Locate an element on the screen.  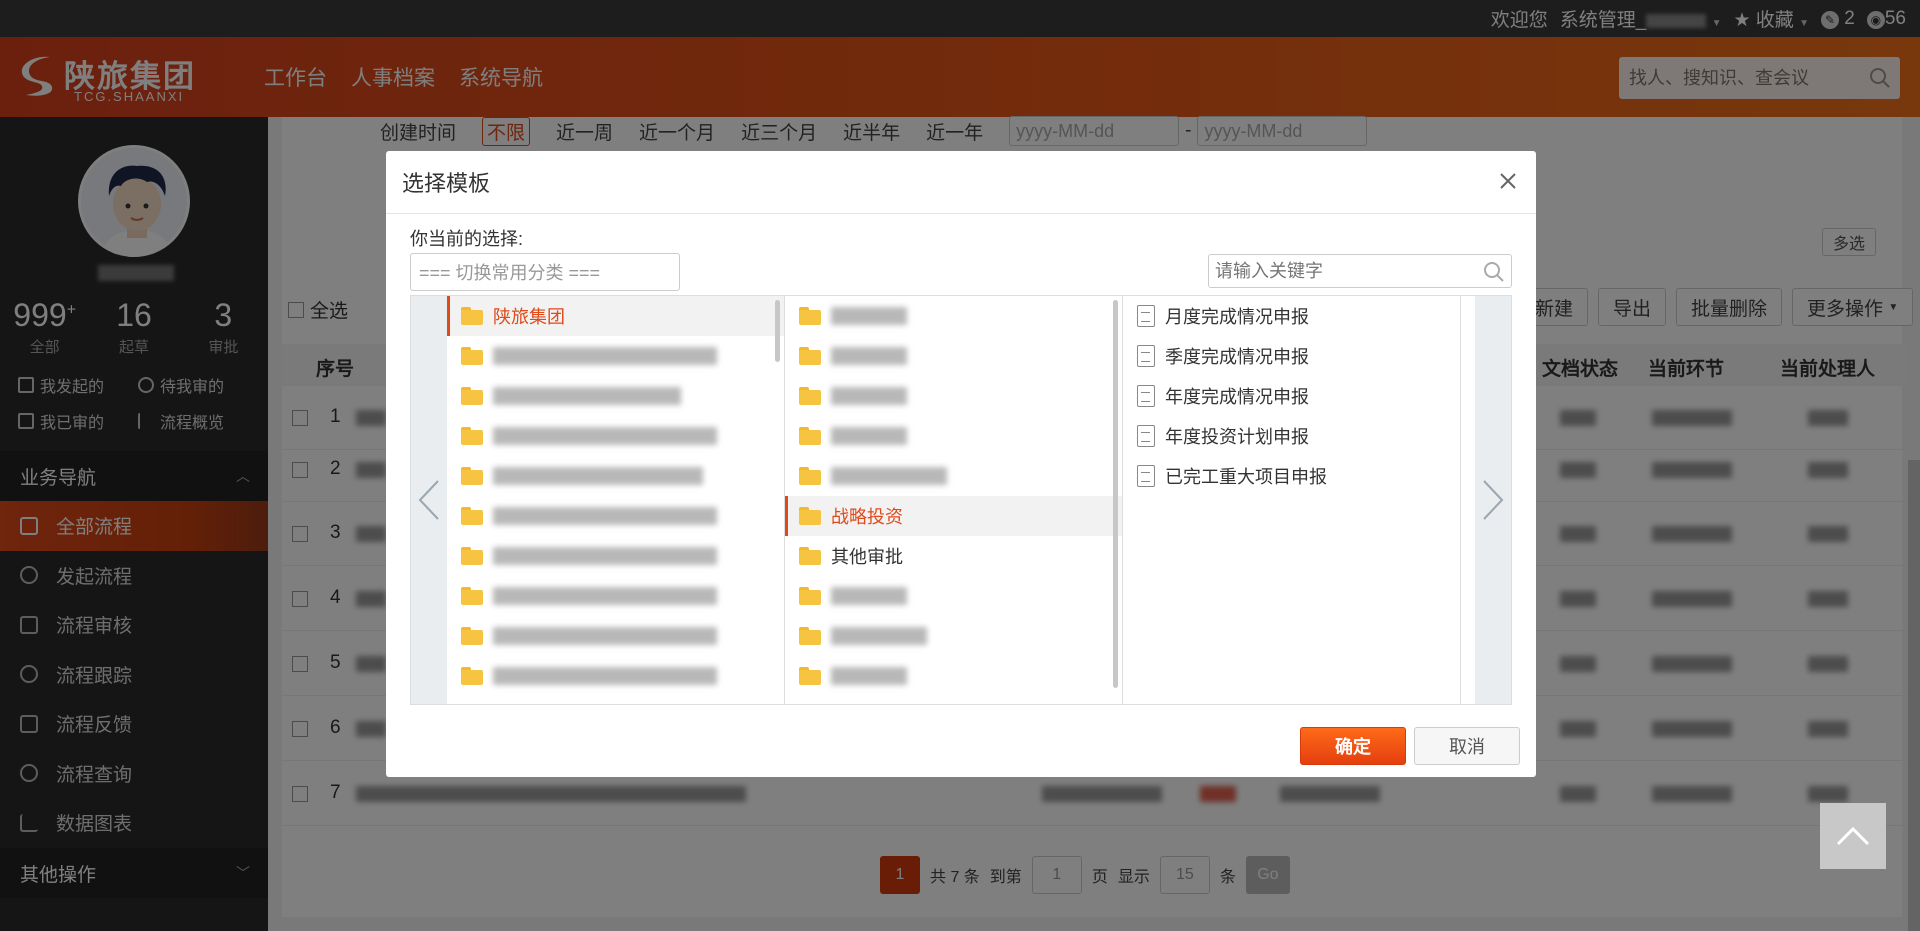
chevron-right-icon is located at coordinates (1493, 500).